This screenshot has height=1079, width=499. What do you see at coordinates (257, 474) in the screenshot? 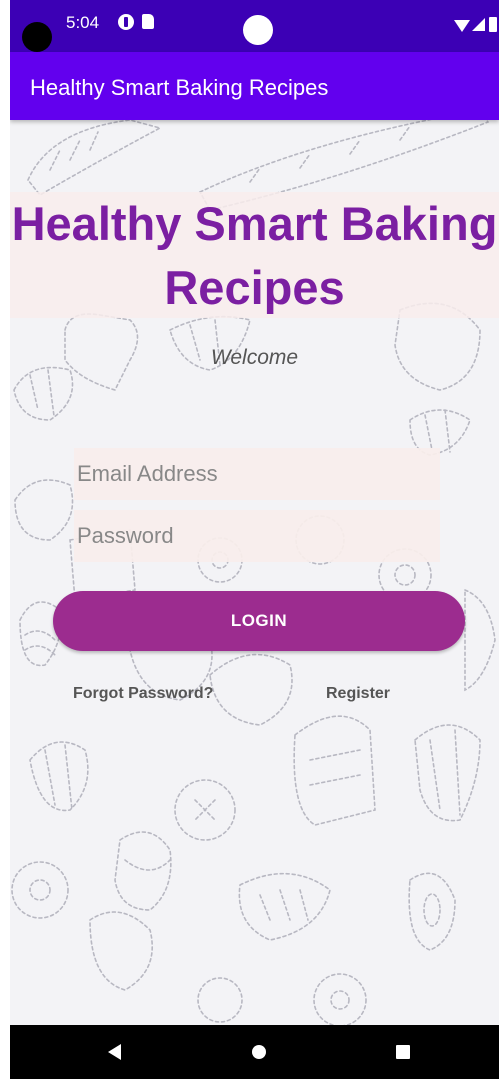
I see `email-field: Email Address` at bounding box center [257, 474].